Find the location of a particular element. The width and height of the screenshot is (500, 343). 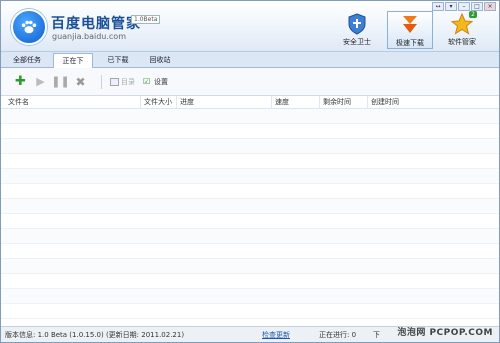

nav-security-label: 安全卫士 is located at coordinates (357, 42).